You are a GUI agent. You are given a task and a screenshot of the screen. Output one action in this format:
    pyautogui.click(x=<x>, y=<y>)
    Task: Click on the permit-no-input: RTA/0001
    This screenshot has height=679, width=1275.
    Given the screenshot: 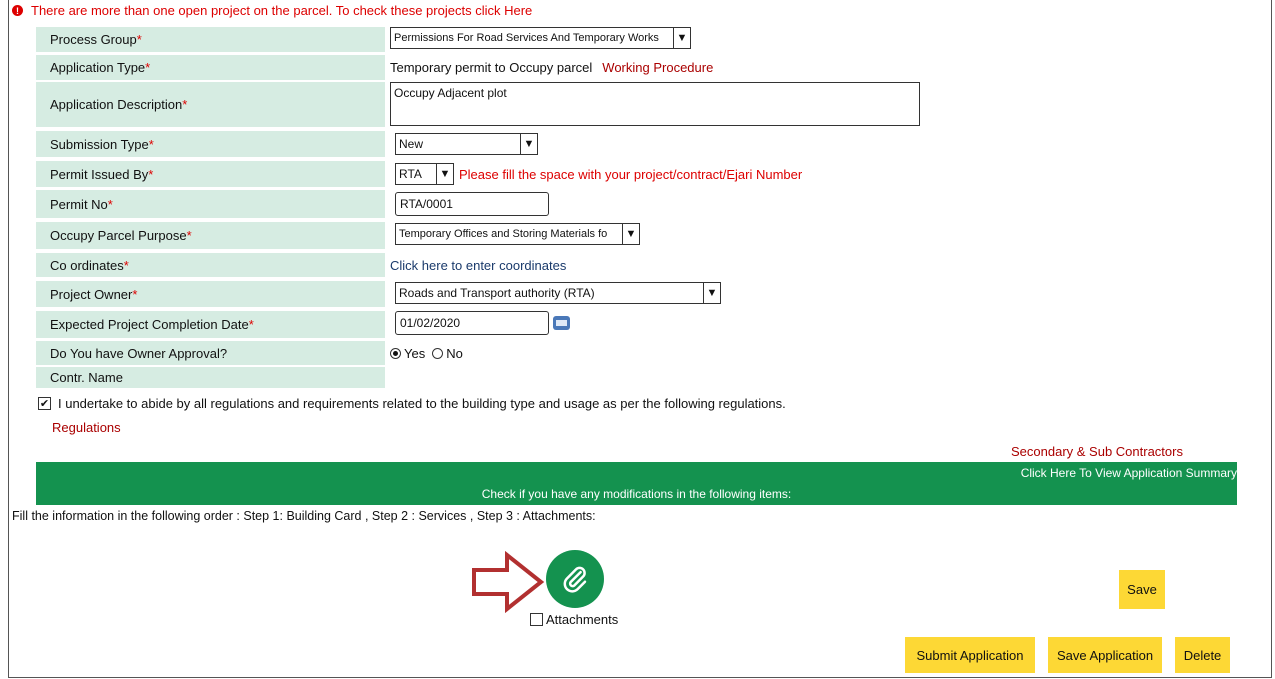 What is the action you would take?
    pyautogui.click(x=472, y=204)
    